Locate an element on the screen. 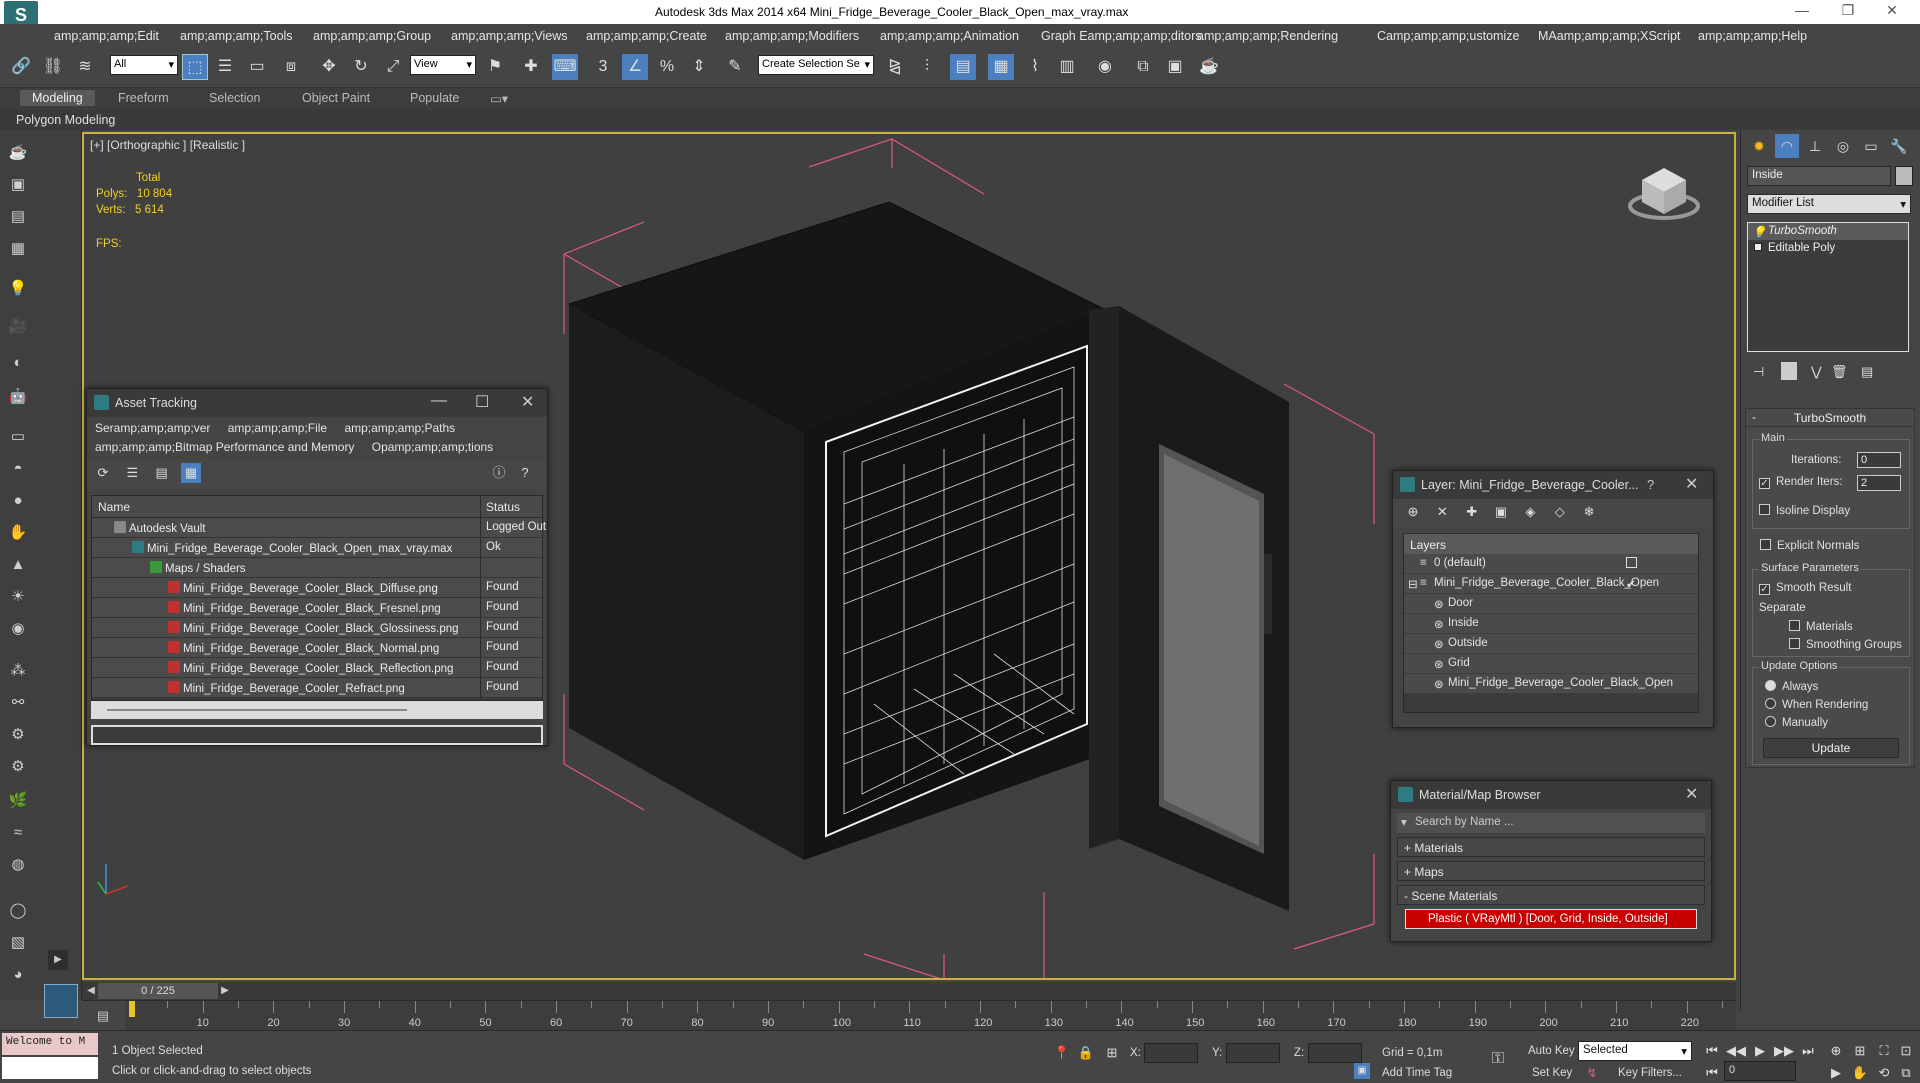  asset-tracking-titlebar: Asset Tracking — ☐ ✕ is located at coordinates (317, 403).